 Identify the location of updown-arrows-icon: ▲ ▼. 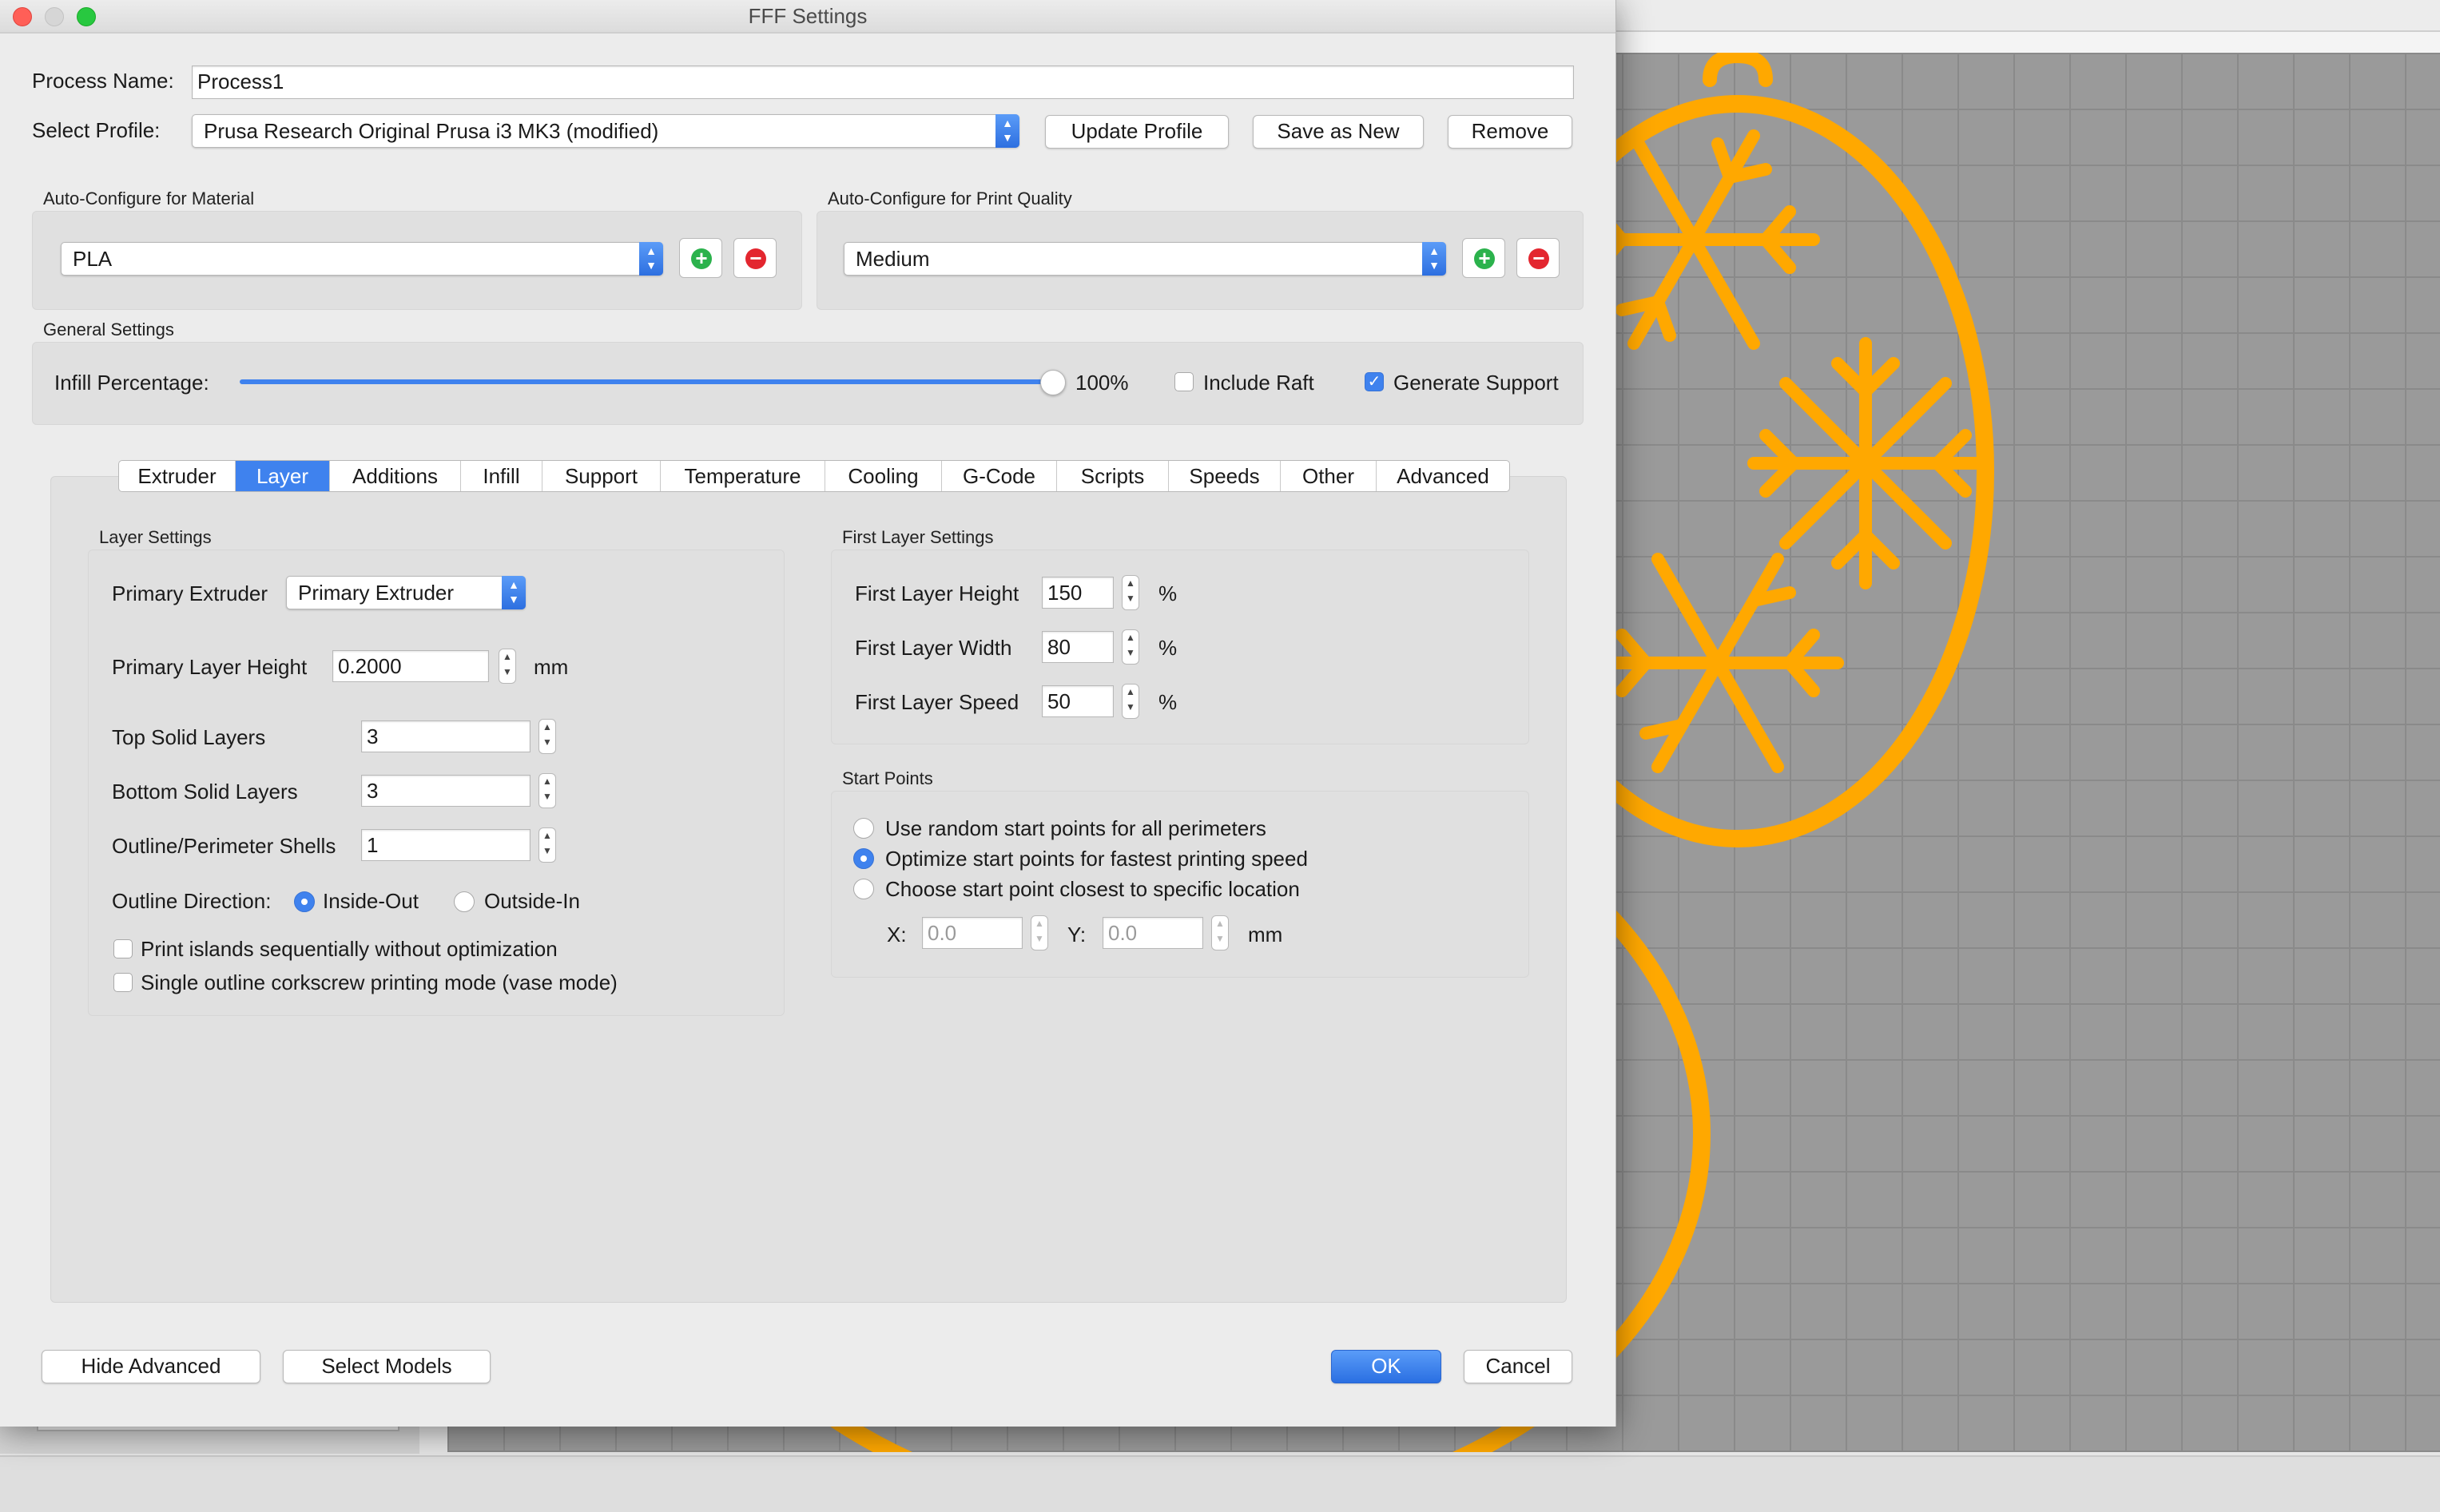
(514, 592).